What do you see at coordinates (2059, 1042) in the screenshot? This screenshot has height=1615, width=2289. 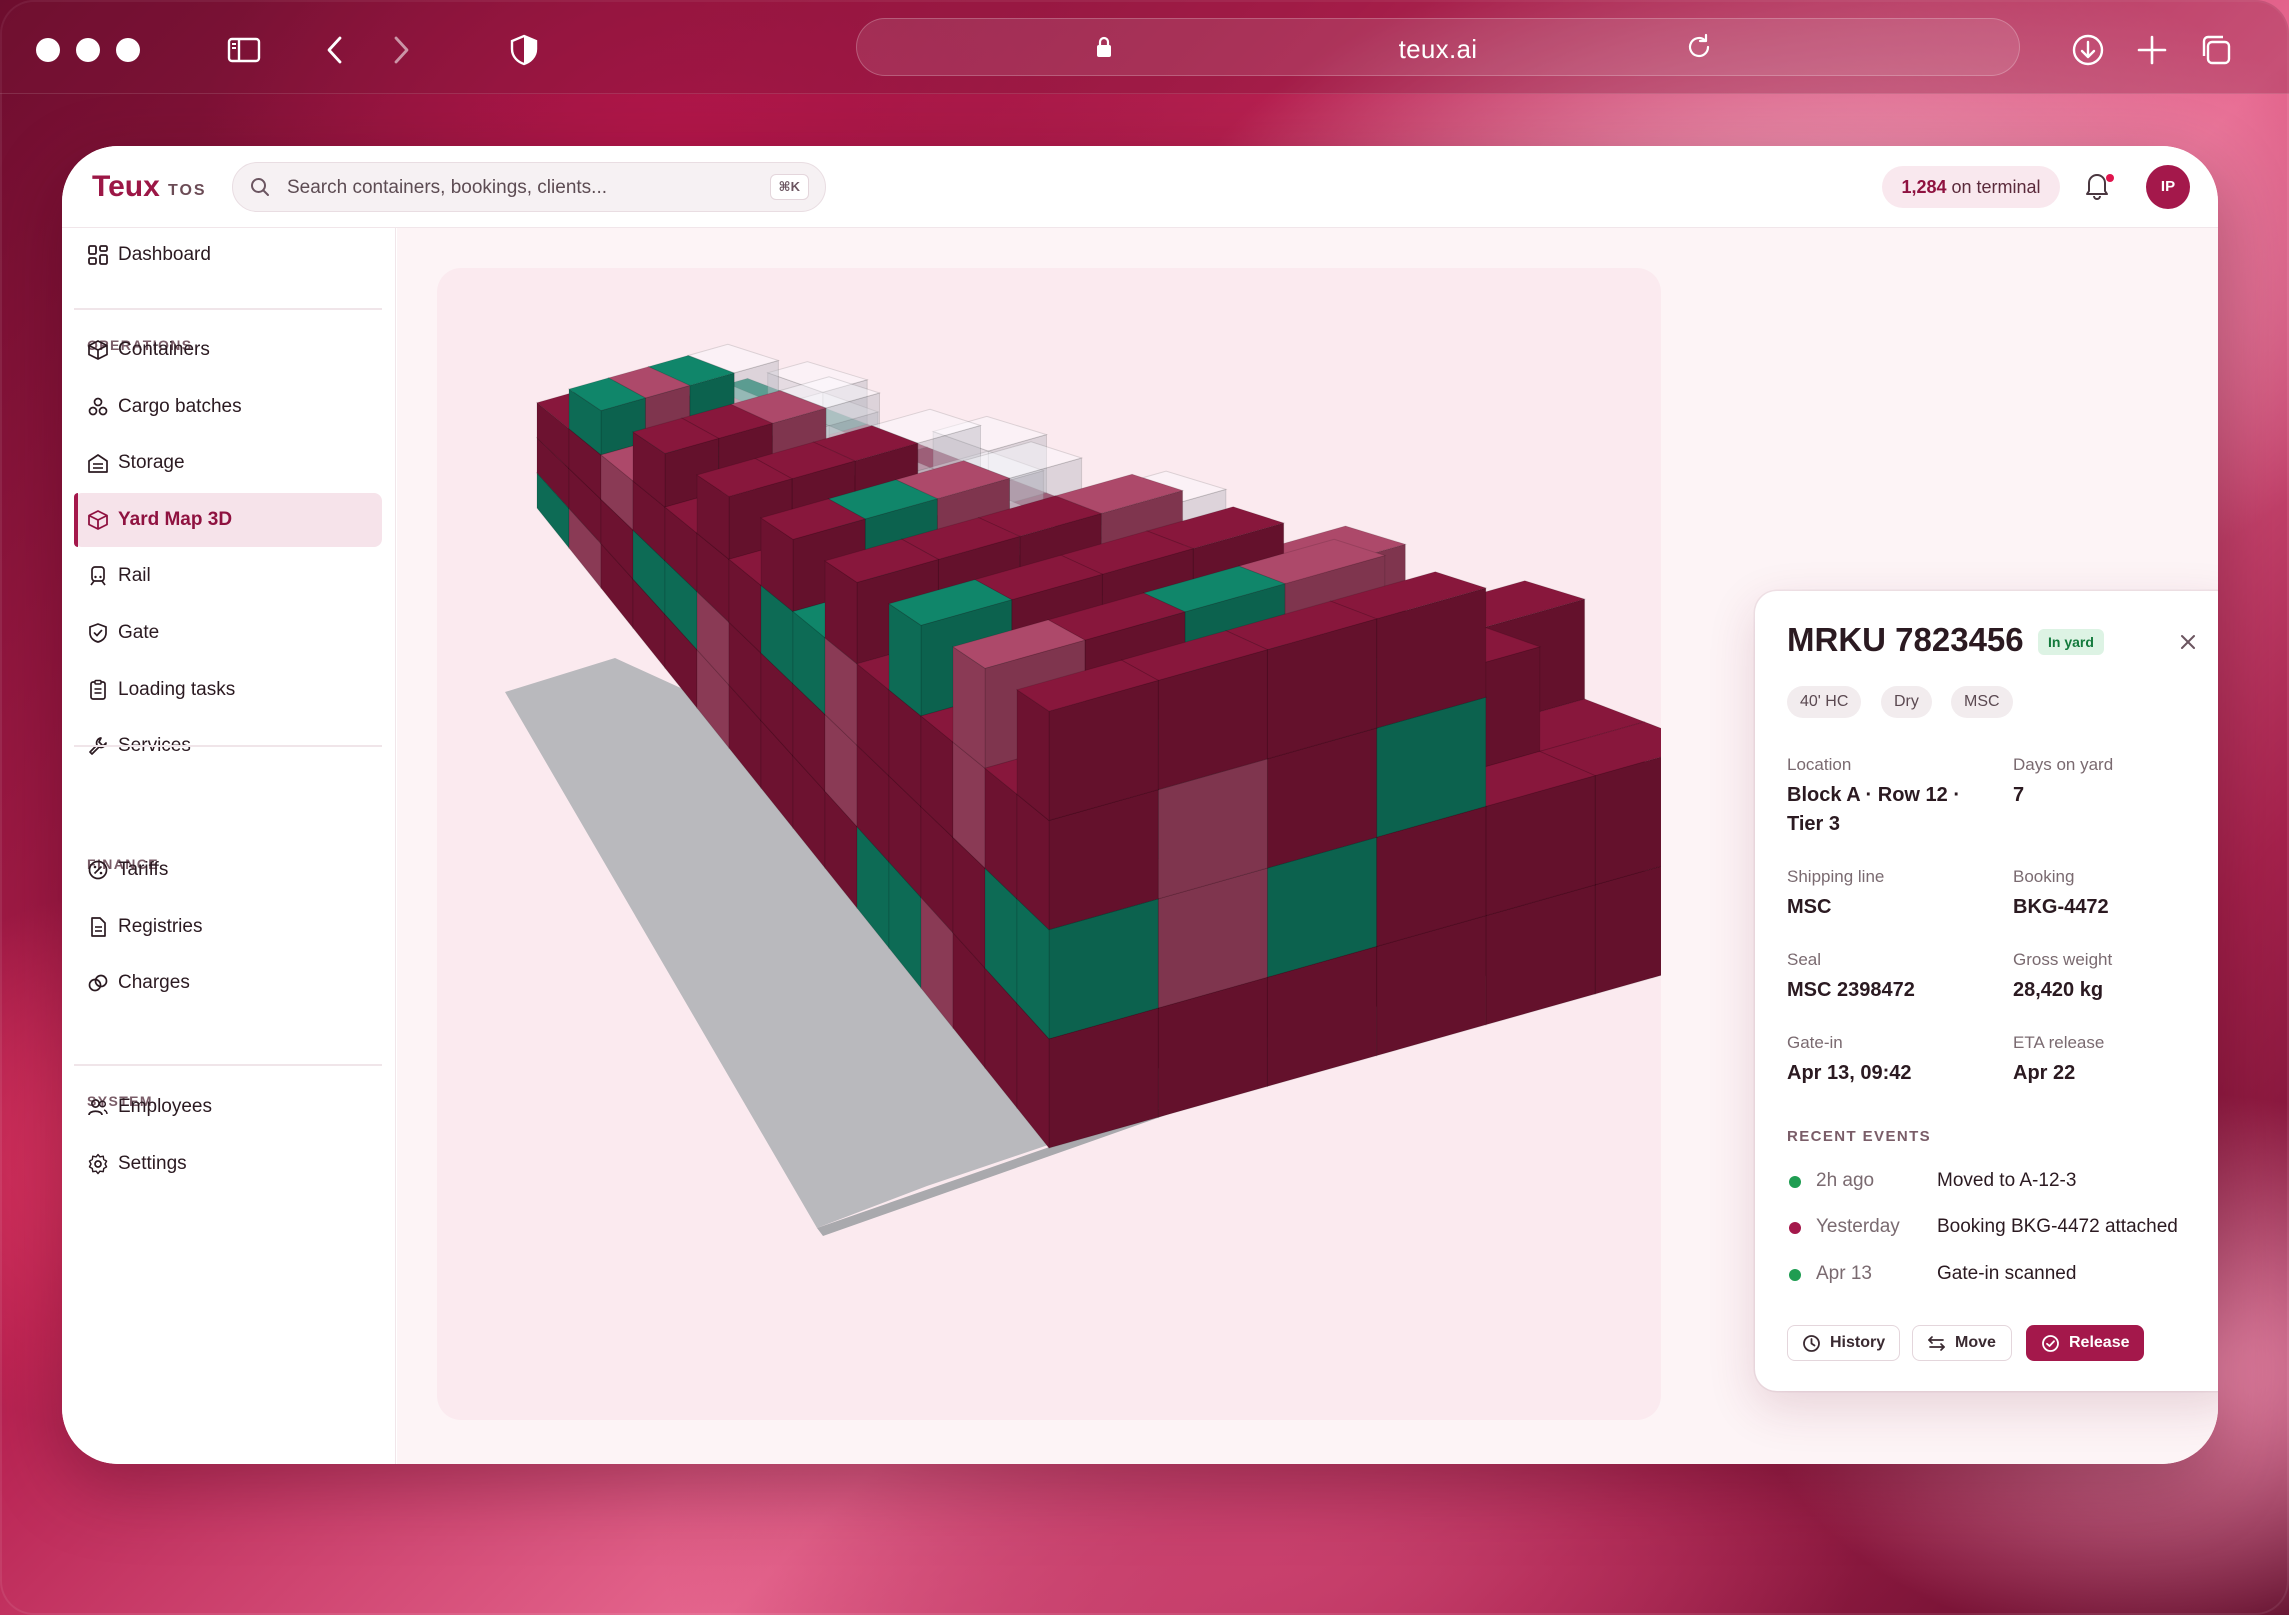 I see `eta-release-label: ETA release` at bounding box center [2059, 1042].